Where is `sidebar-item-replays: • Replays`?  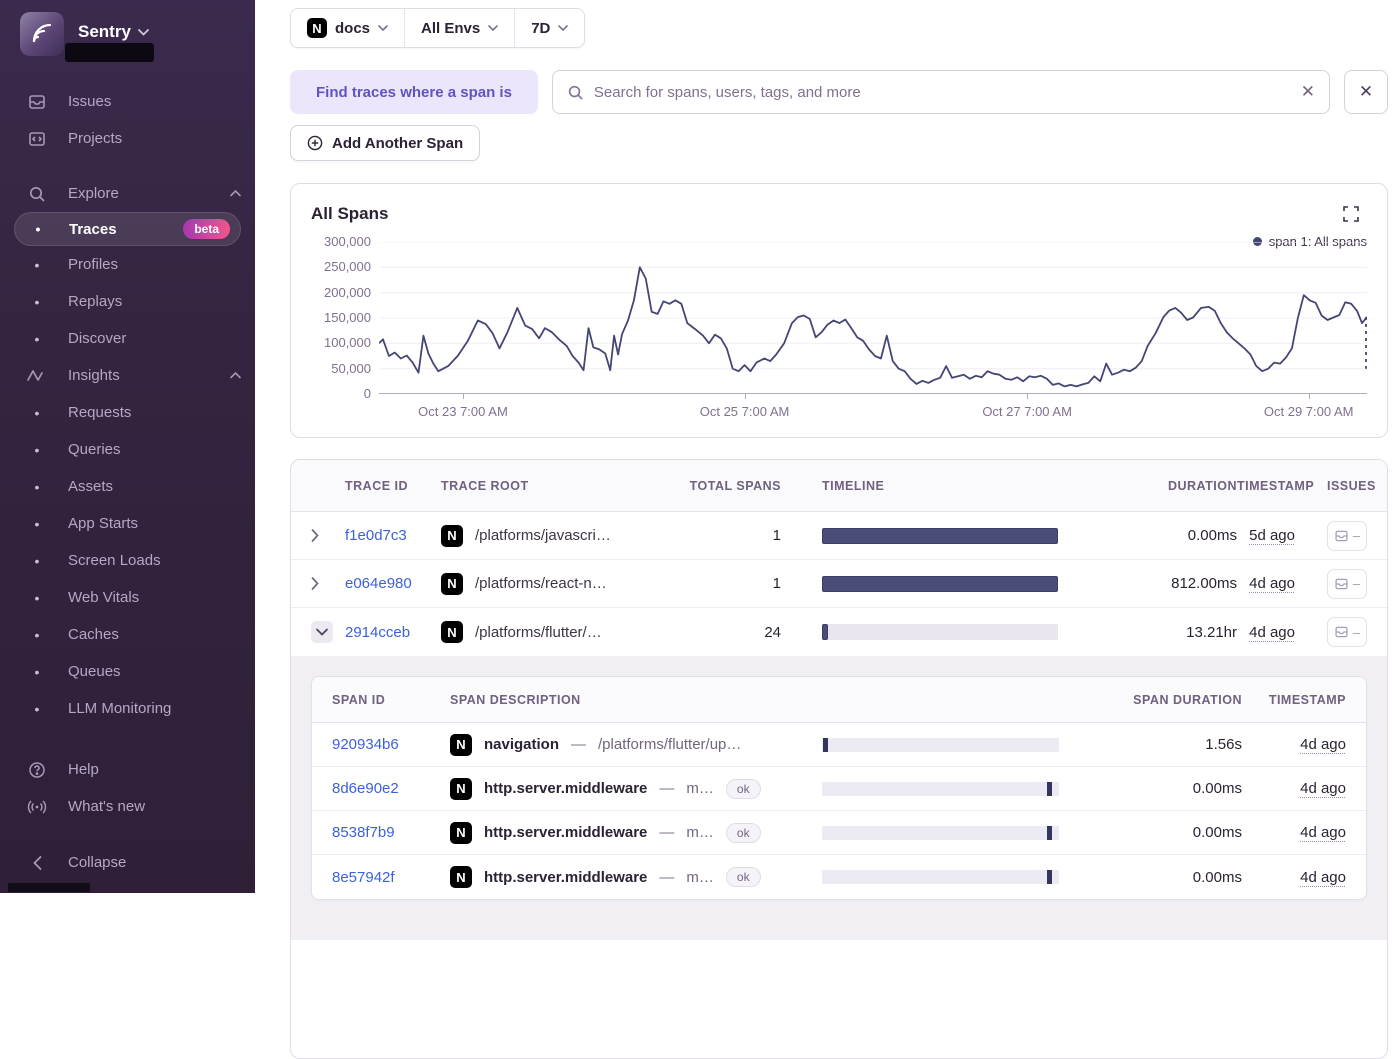
sidebar-item-replays: • Replays is located at coordinates (127, 301).